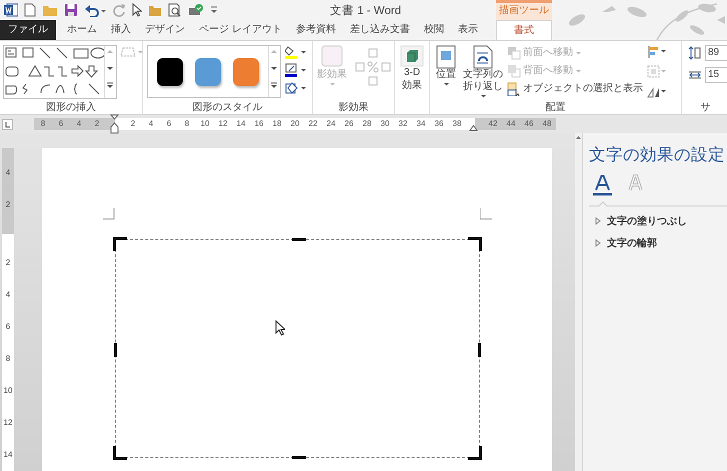  What do you see at coordinates (121, 30) in the screenshot?
I see `ribbon-tab: 挿入` at bounding box center [121, 30].